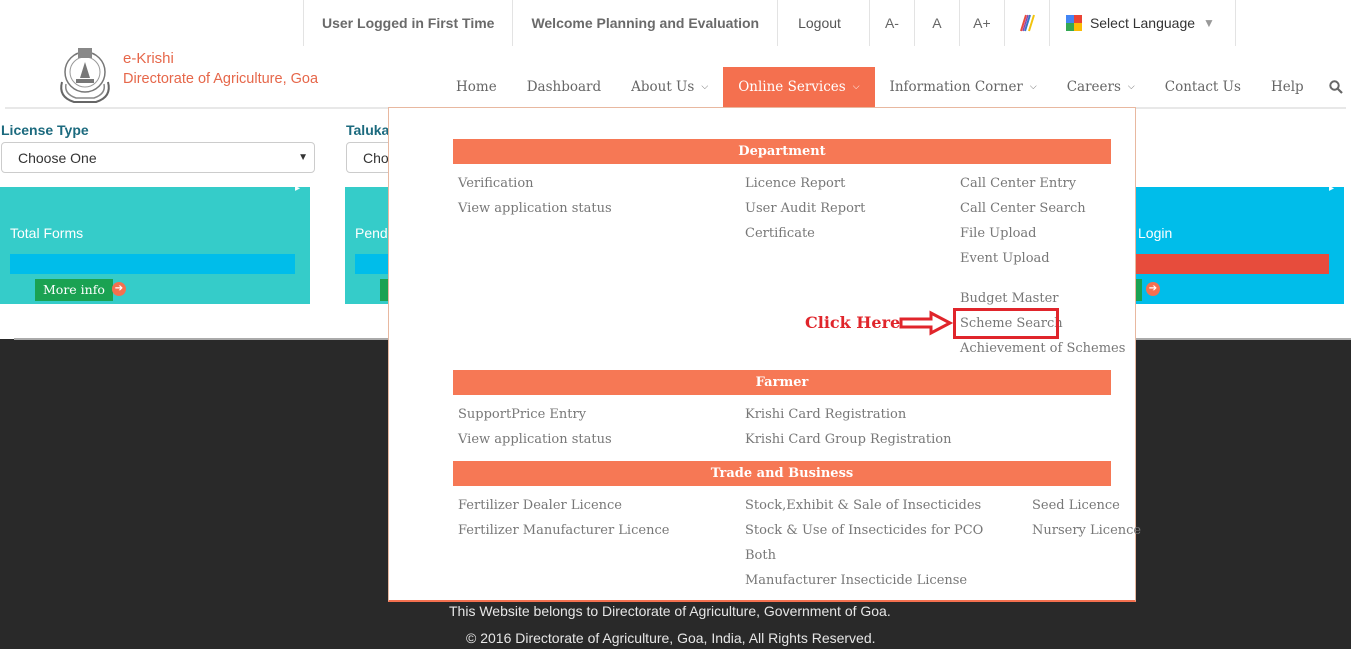 This screenshot has height=649, width=1351. I want to click on menu-link-krishi-card-group-registration: Krishi Card Group Registration, so click(848, 439).